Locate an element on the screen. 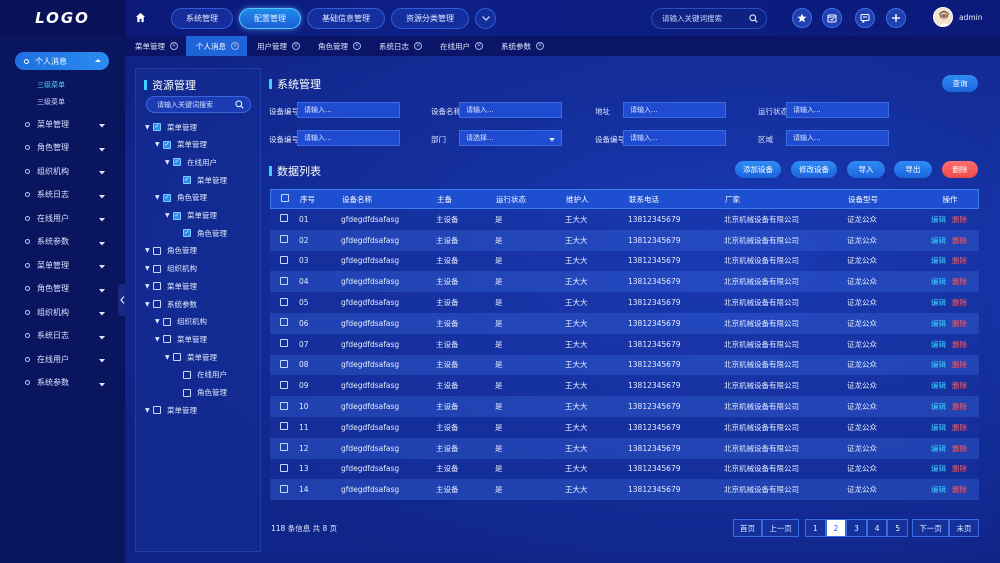  search-icon is located at coordinates (753, 18).